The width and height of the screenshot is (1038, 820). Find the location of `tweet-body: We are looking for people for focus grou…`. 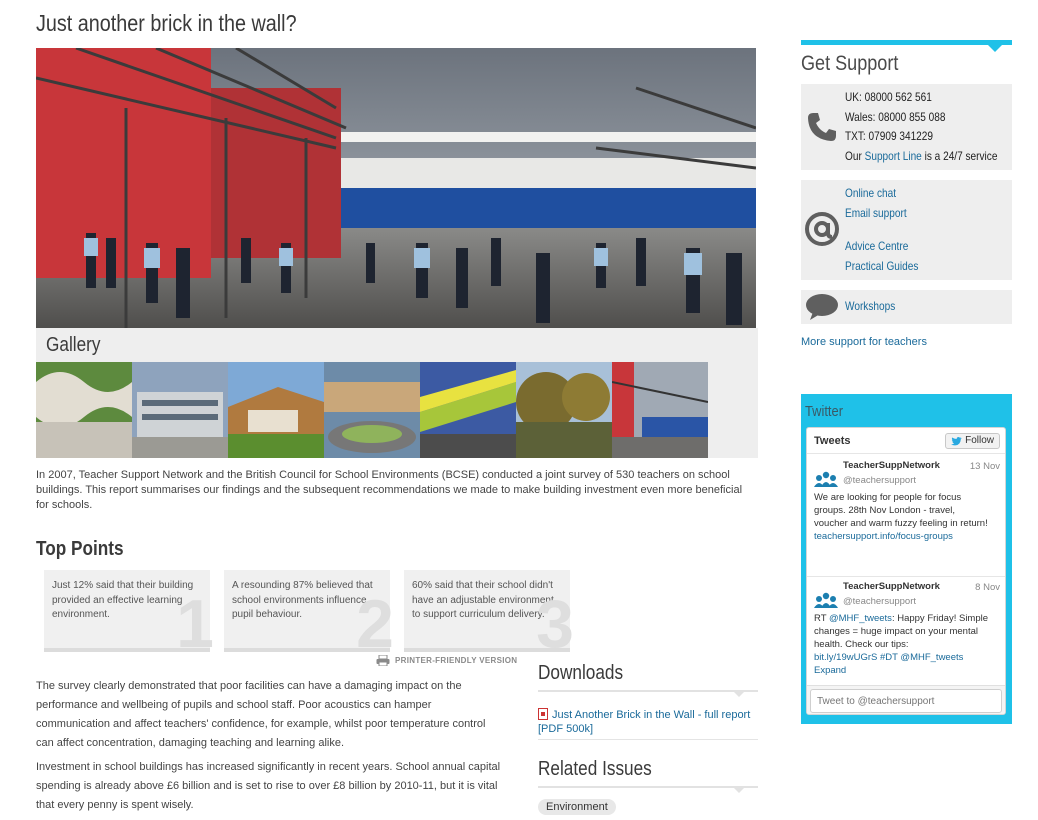

tweet-body: We are looking for people for focus grou… is located at coordinates (901, 517).